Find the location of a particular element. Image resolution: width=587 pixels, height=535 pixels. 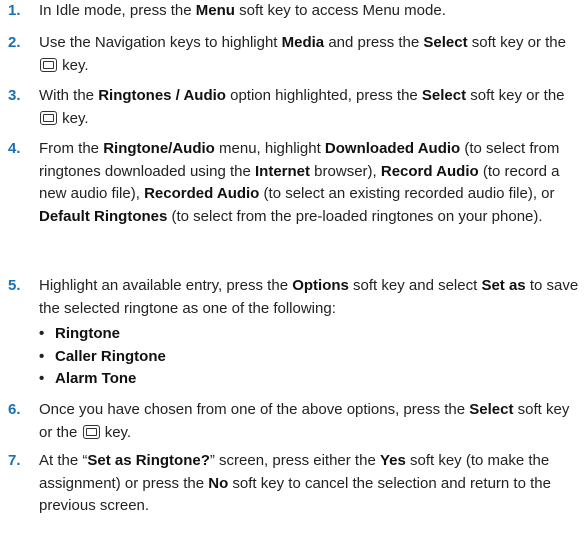

list-item: • Caller Ringtone is located at coordinates (102, 357).